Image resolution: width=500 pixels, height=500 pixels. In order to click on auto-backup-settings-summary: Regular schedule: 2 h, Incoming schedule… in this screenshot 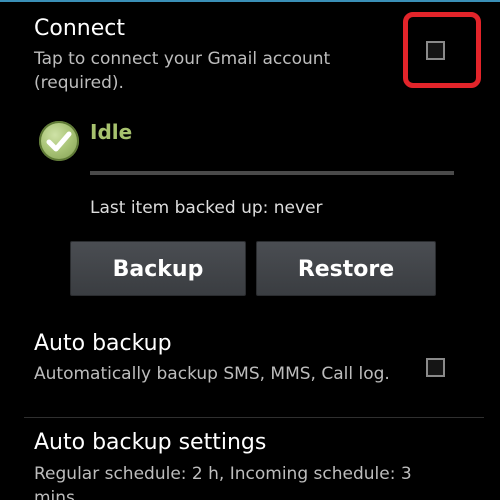, I will do `click(223, 482)`.